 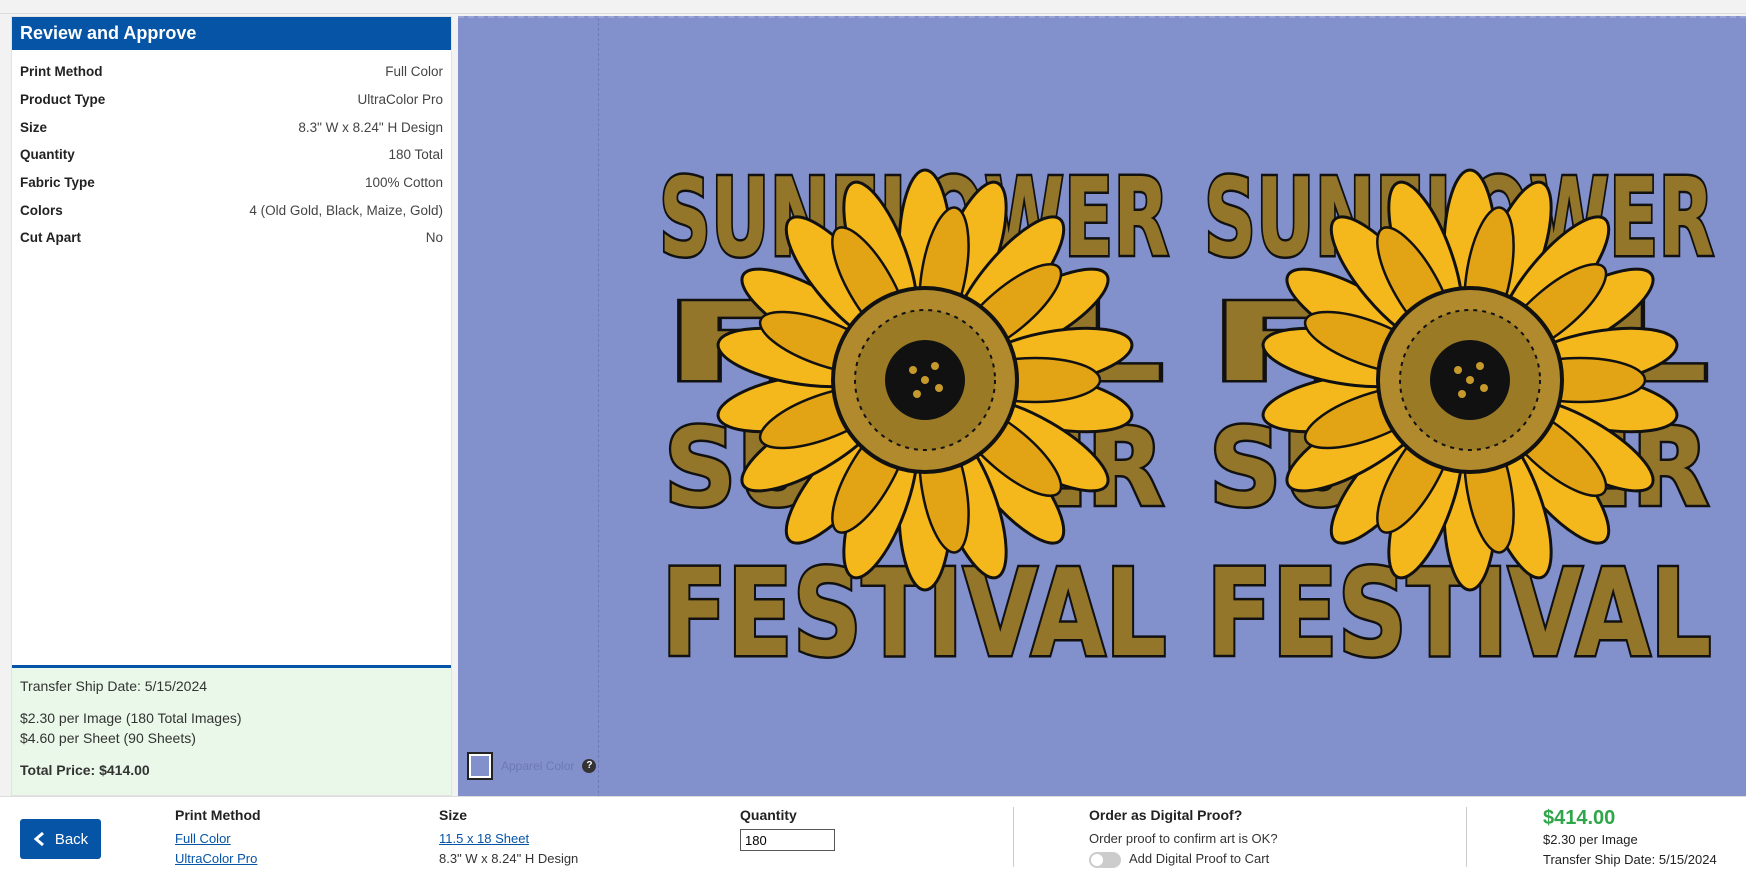 What do you see at coordinates (231, 33) in the screenshot?
I see `panel-title: Review and Approve` at bounding box center [231, 33].